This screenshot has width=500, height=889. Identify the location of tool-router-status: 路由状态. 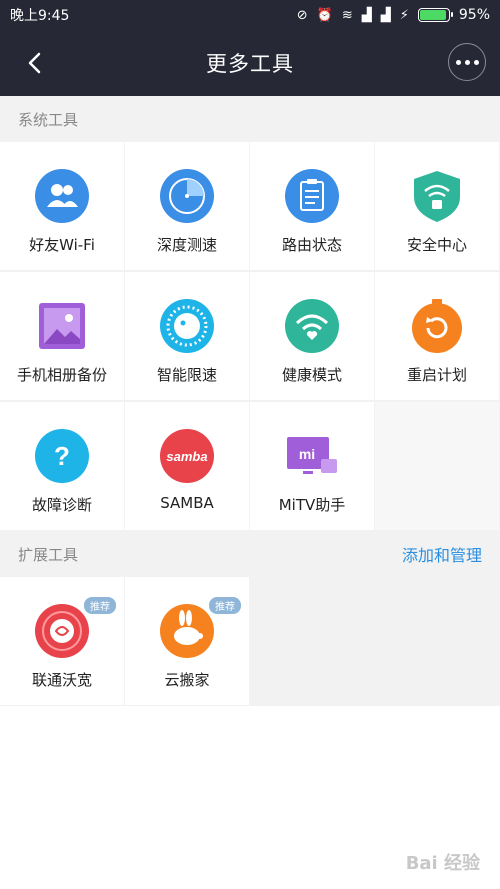
(312, 206).